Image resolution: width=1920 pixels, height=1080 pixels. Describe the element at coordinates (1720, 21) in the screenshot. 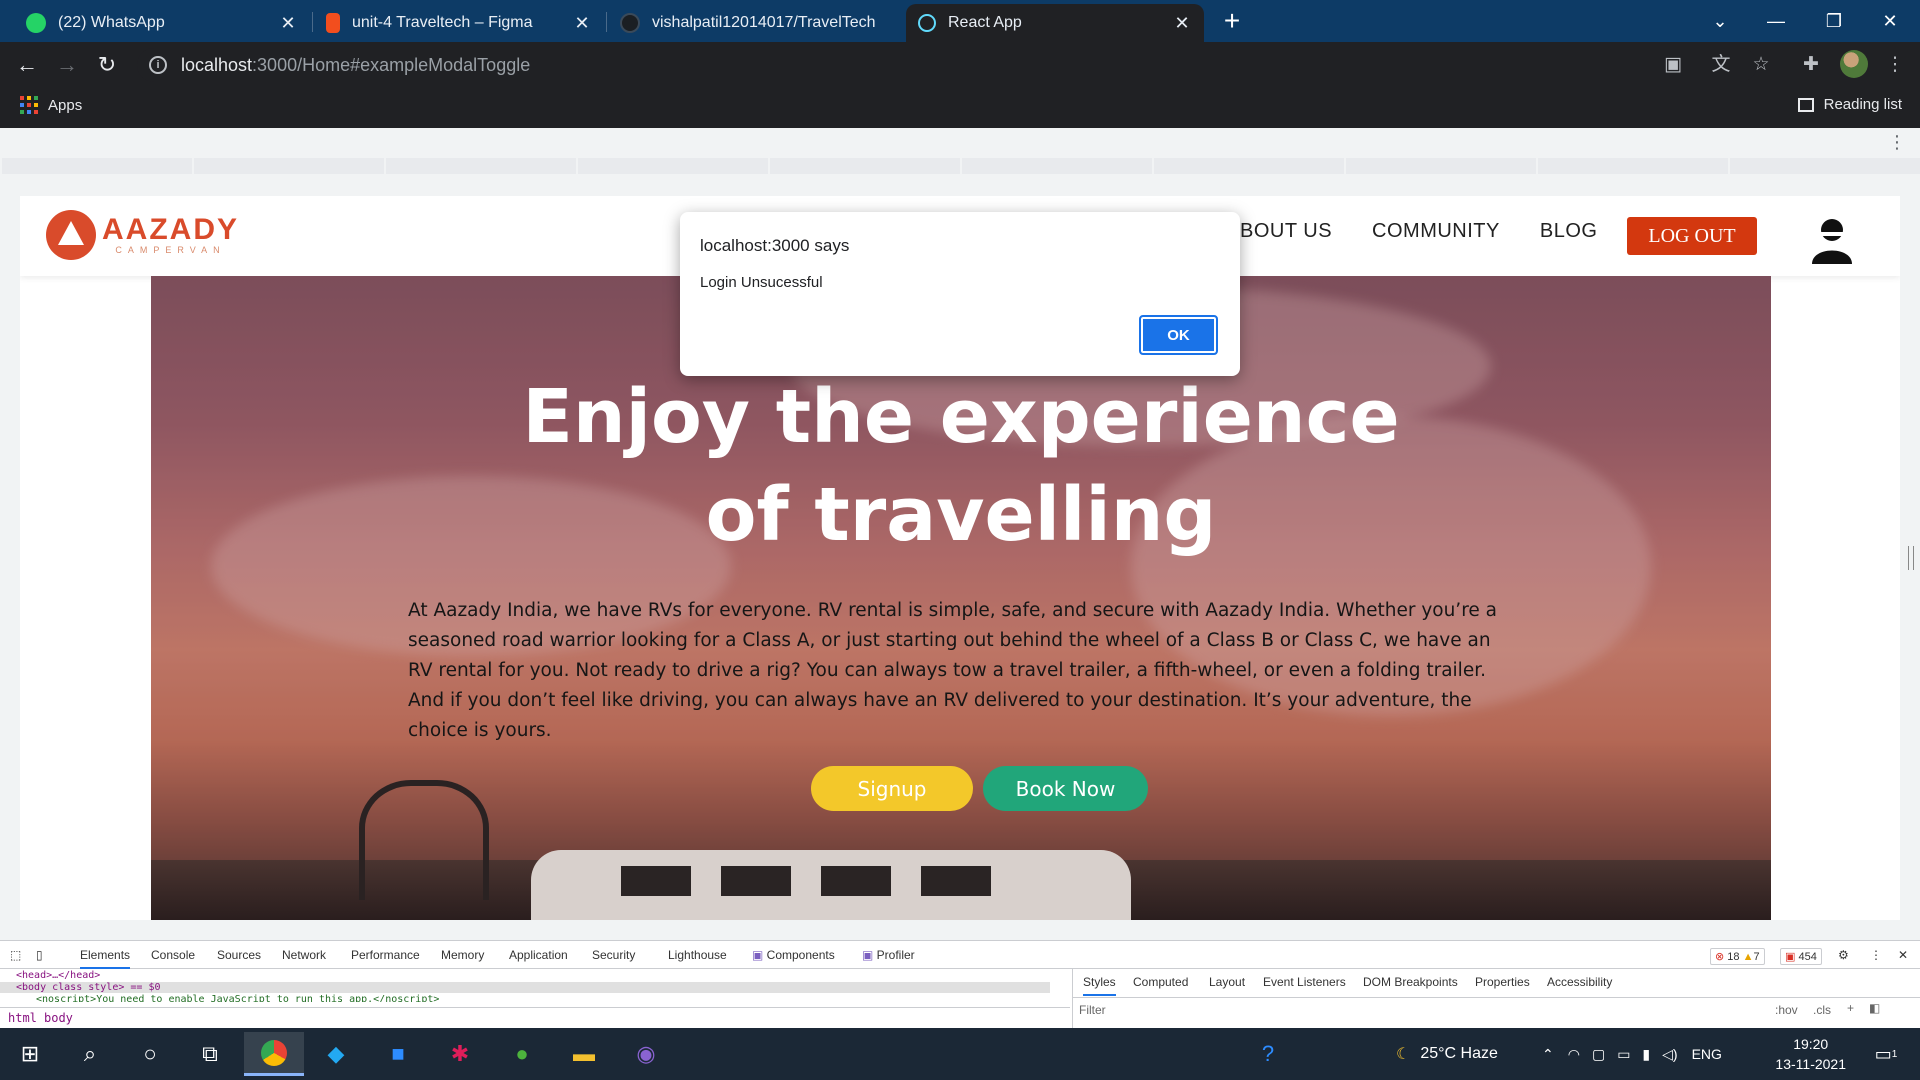

I see `tab-search-icon: ⌄` at that location.